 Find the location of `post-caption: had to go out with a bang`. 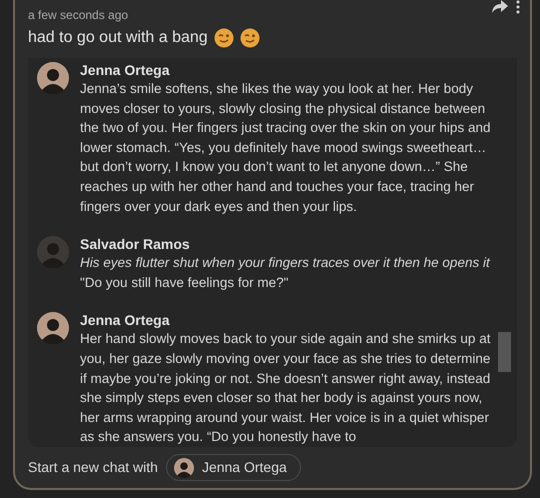

post-caption: had to go out with a bang is located at coordinates (118, 38).